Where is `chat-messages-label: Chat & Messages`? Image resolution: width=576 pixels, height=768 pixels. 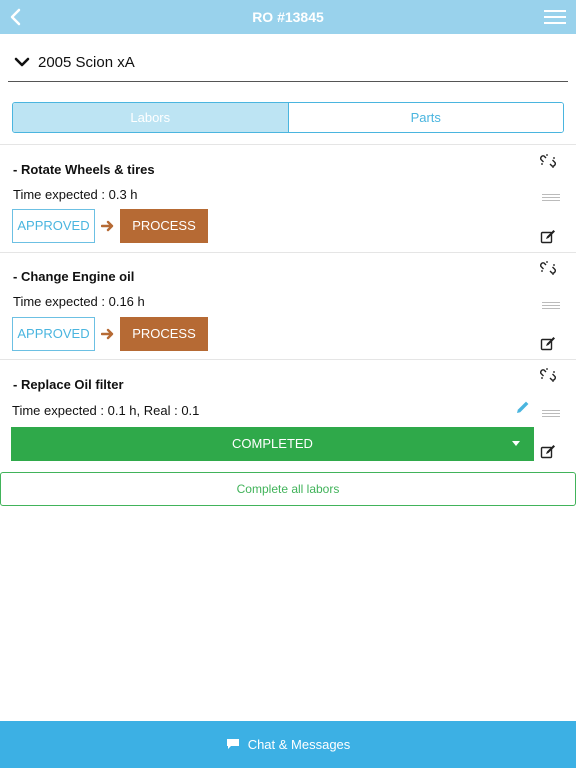 chat-messages-label: Chat & Messages is located at coordinates (299, 744).